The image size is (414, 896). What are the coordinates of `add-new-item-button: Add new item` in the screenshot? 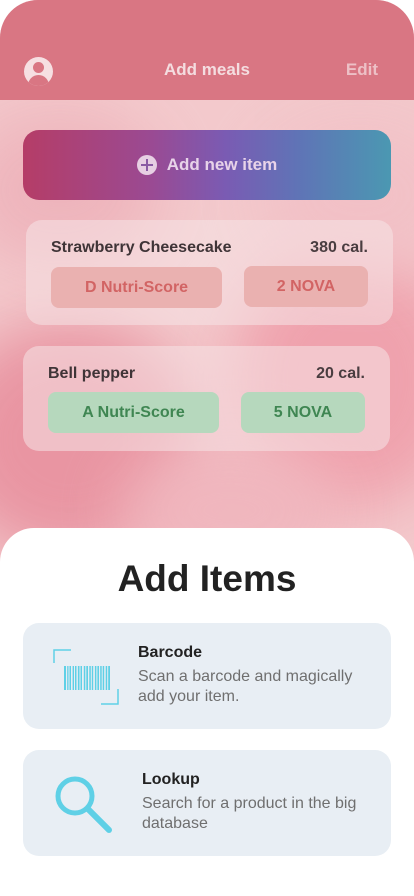 It's located at (207, 165).